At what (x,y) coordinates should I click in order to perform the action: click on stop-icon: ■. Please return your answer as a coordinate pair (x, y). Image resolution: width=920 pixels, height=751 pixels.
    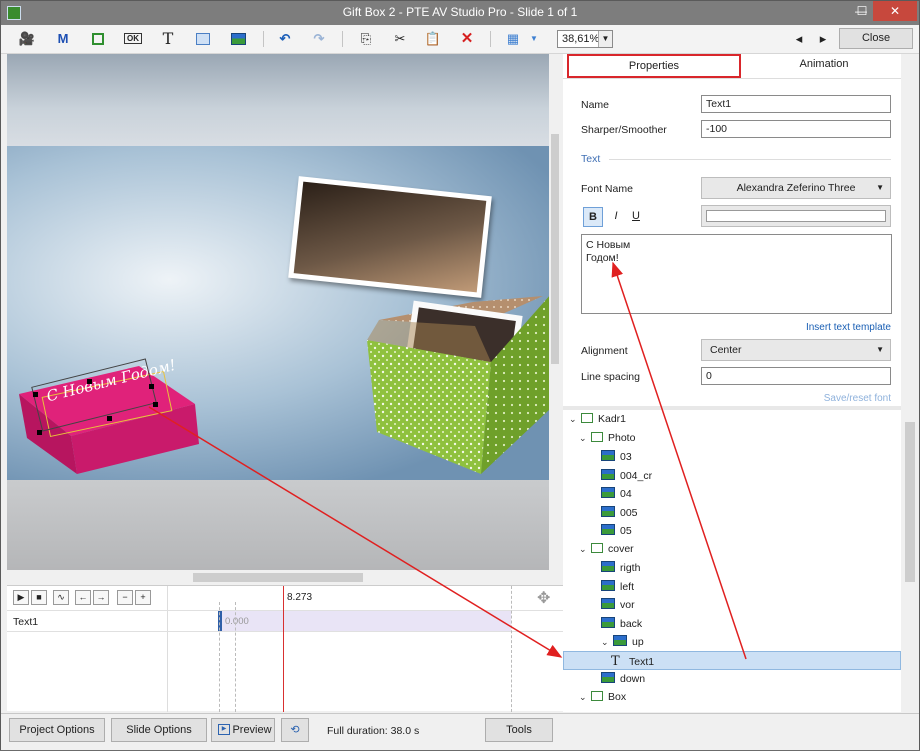
    Looking at the image, I should click on (39, 597).